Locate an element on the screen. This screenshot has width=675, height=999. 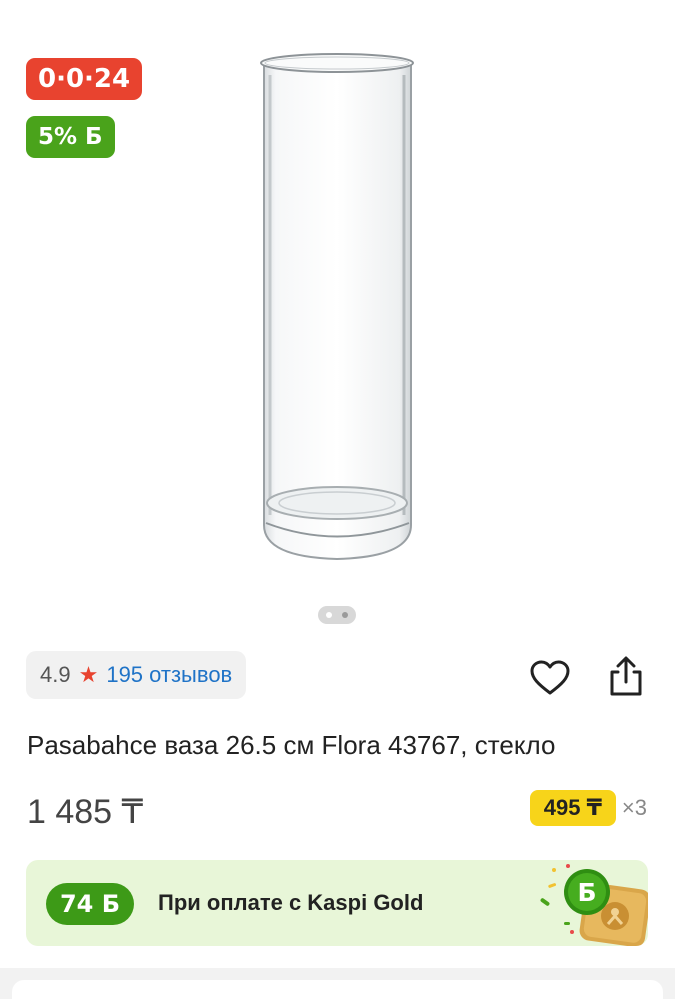
kaspi-gold-bonus-banner: 74 Б При оплате с Kaspi Gold Б is located at coordinates (337, 903).